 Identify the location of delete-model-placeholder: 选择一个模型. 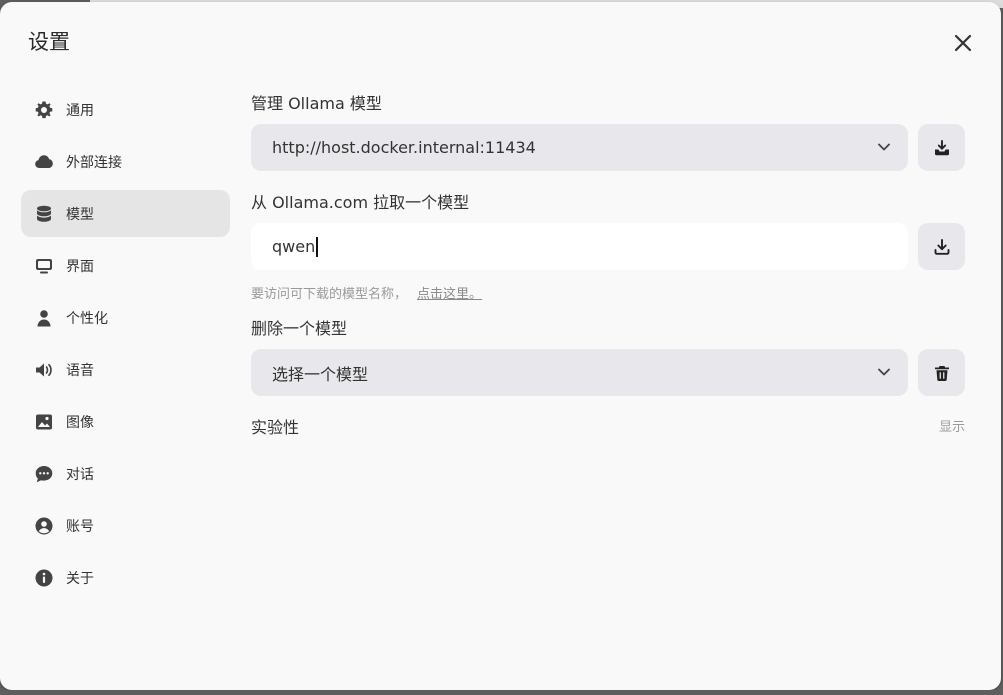
(320, 374).